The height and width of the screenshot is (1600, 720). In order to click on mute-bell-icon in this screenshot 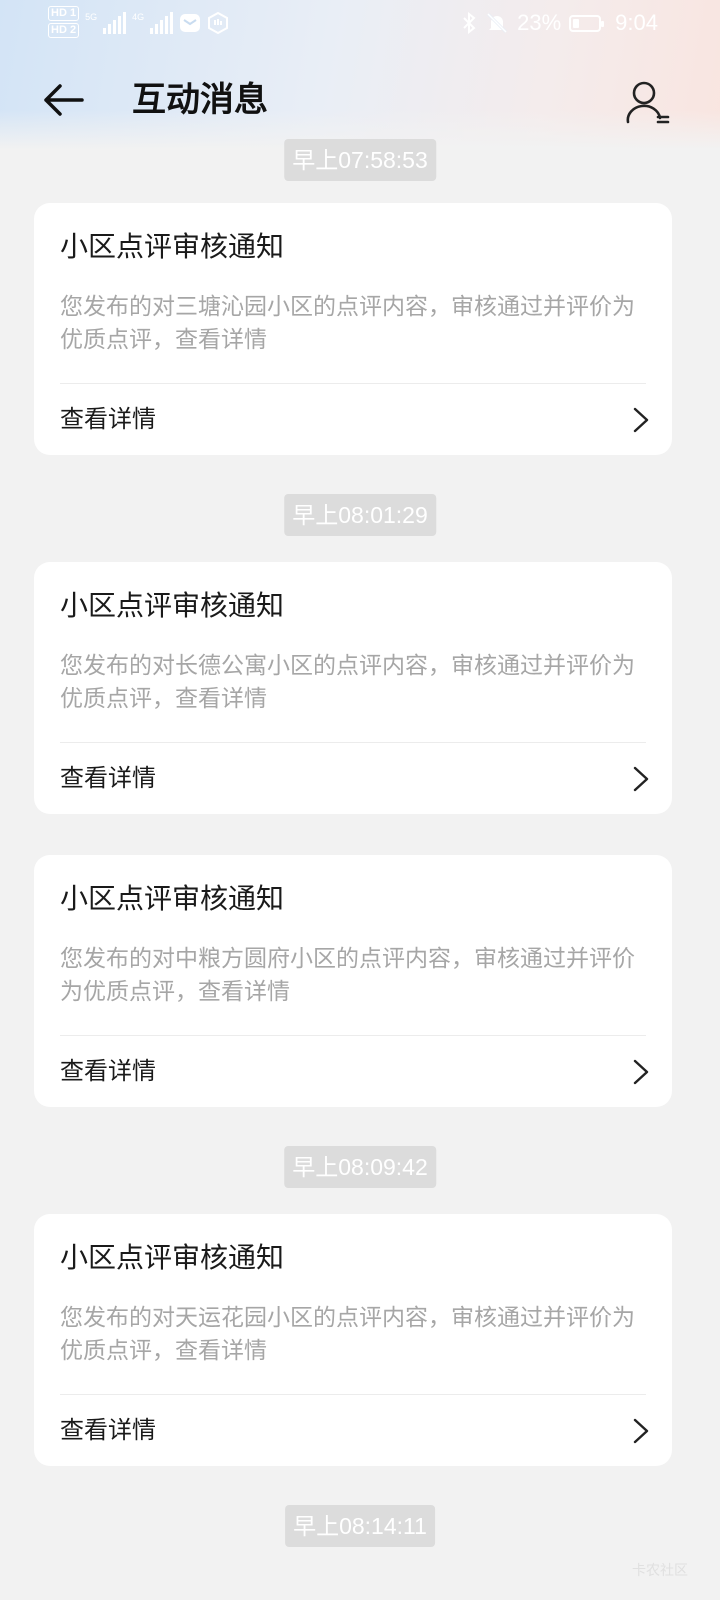, I will do `click(497, 23)`.